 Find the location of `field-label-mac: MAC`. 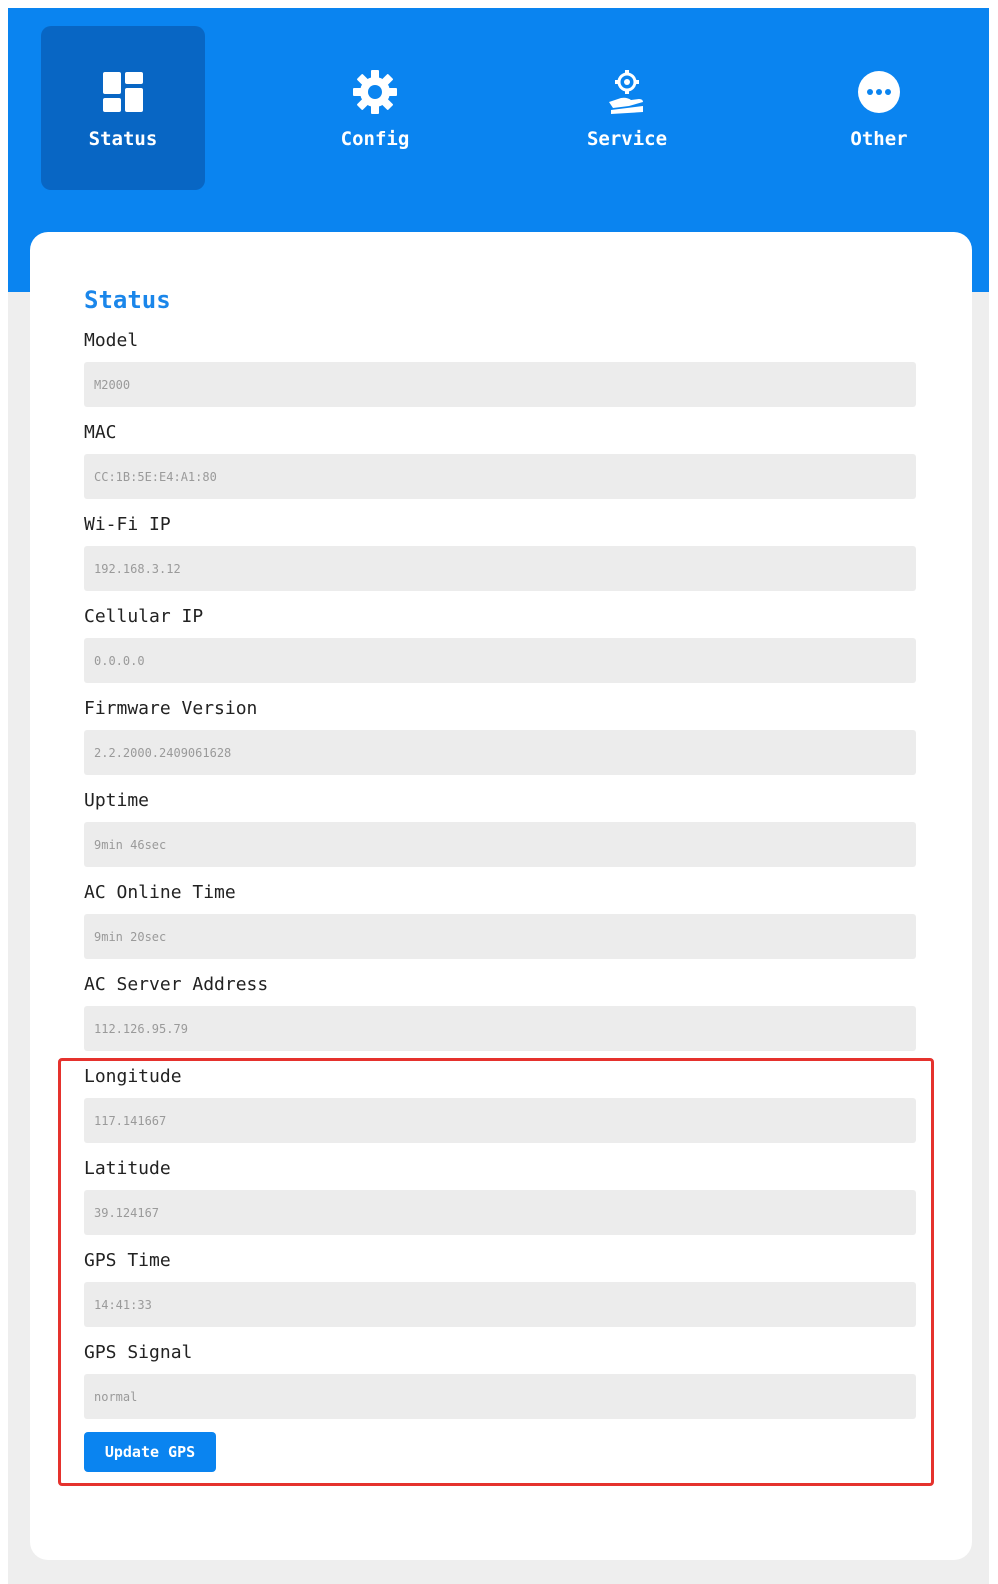

field-label-mac: MAC is located at coordinates (100, 432).